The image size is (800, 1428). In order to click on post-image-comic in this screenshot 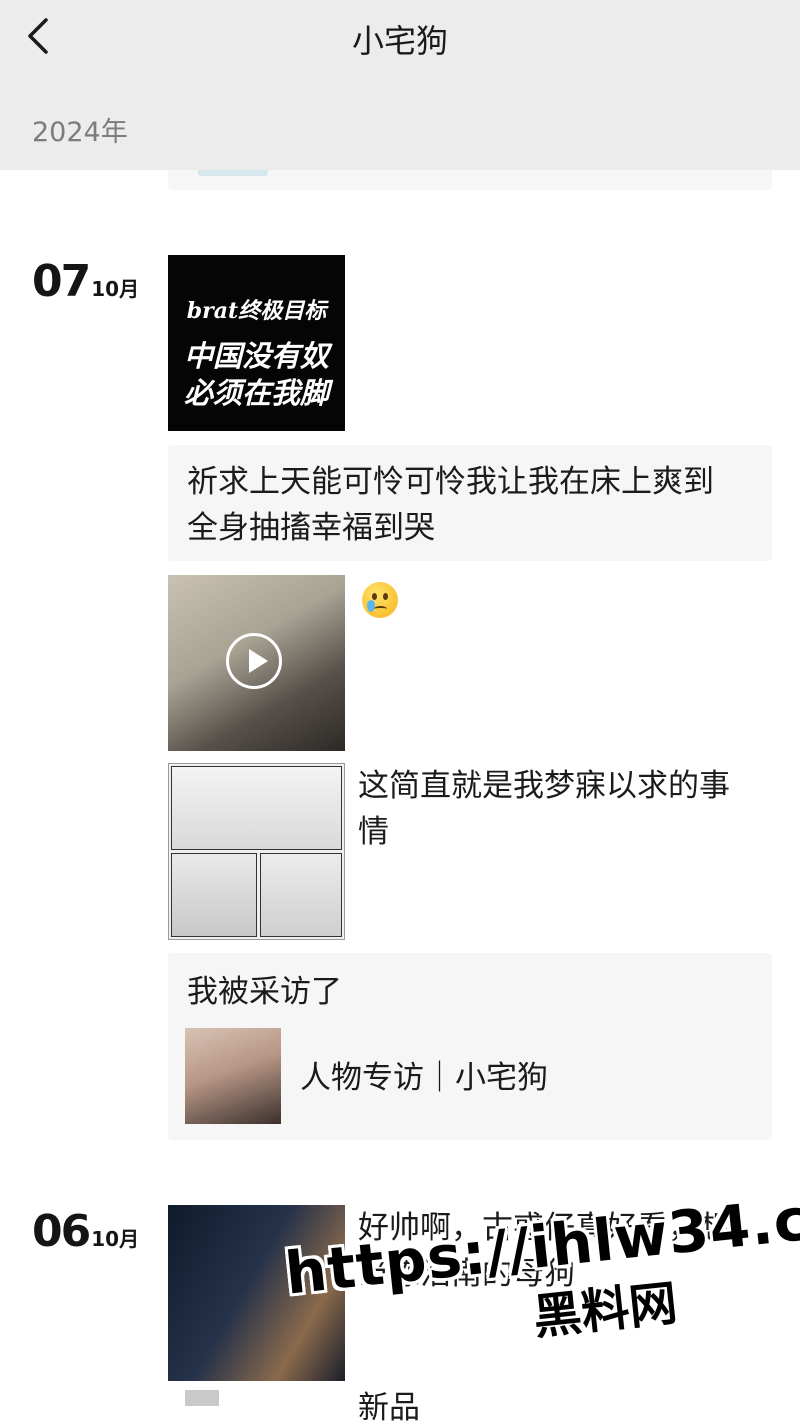, I will do `click(256, 851)`.